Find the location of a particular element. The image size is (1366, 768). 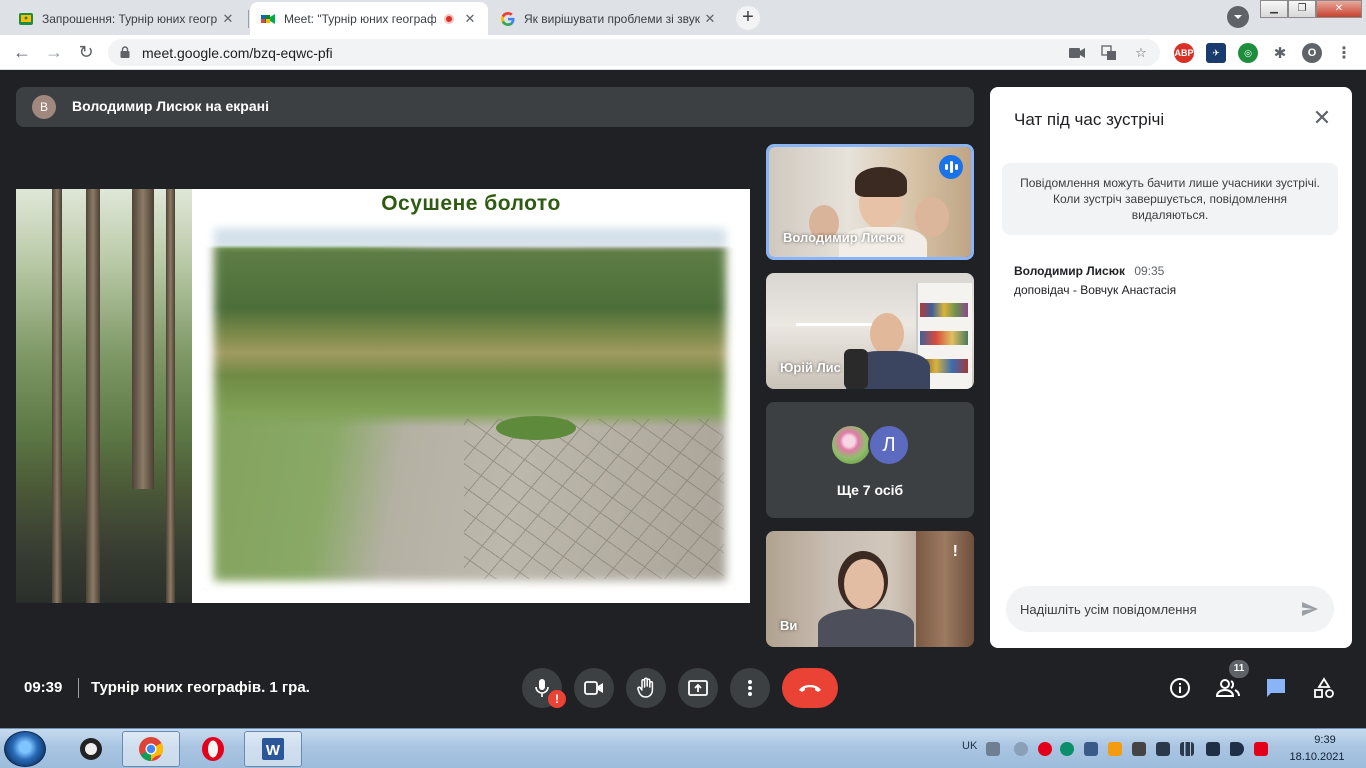

restore-icon: ❐ is located at coordinates (1302, 9).